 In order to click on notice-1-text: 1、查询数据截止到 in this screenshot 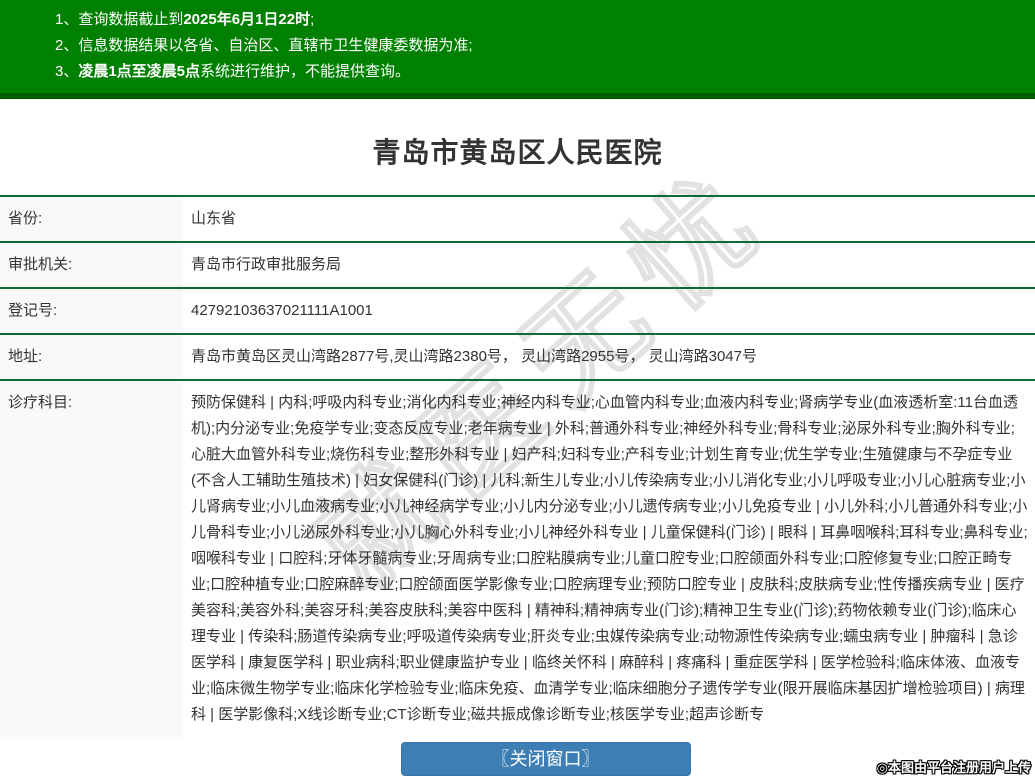, I will do `click(119, 19)`.